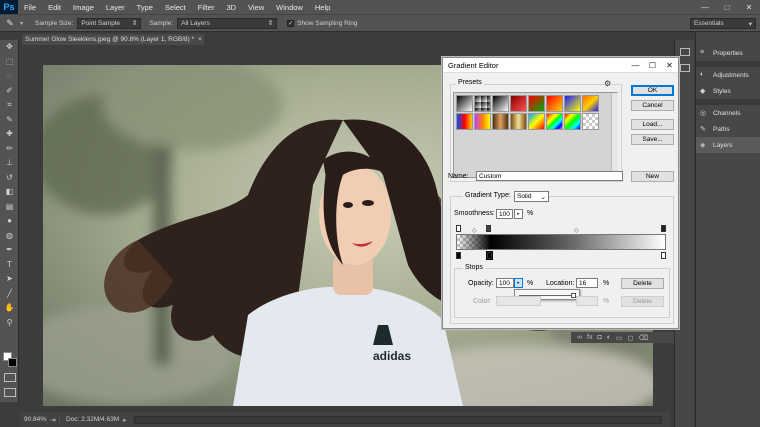 The image size is (760, 427). I want to click on new-layer-icon: ◻, so click(631, 338).